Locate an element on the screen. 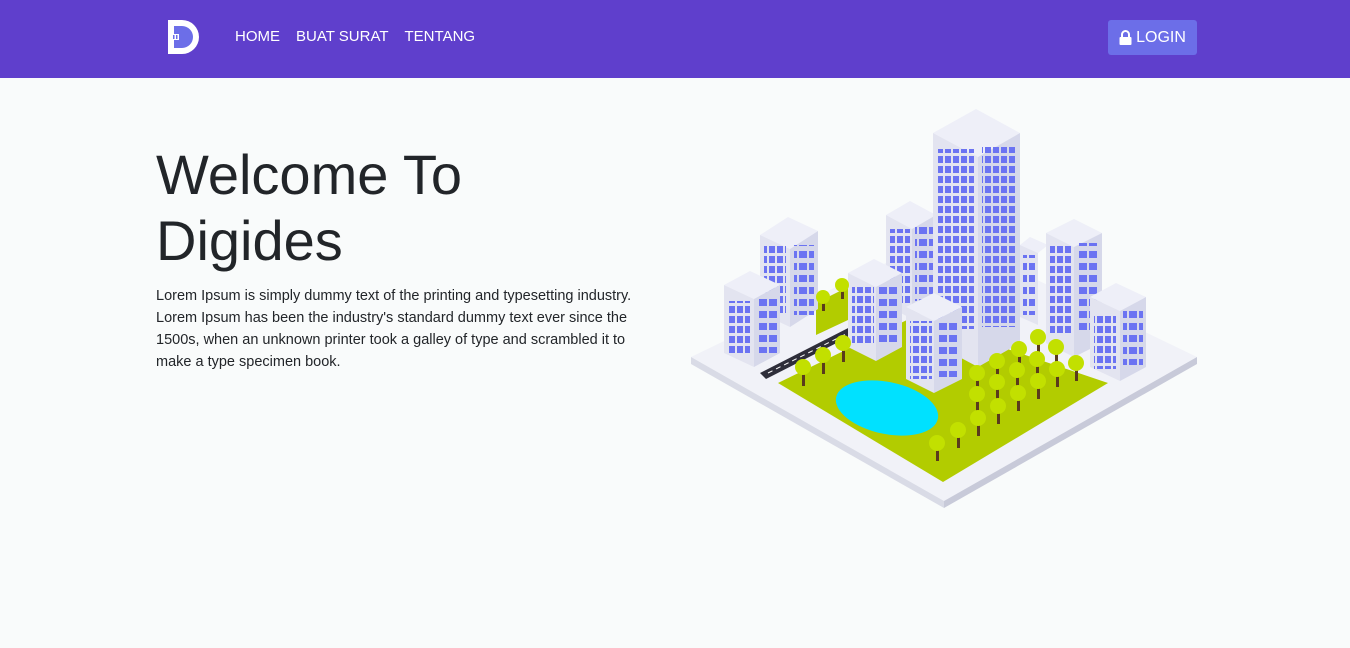 The image size is (1350, 648). navbar: HOME BUAT SURAT TENTANG LOGIN is located at coordinates (675, 39).